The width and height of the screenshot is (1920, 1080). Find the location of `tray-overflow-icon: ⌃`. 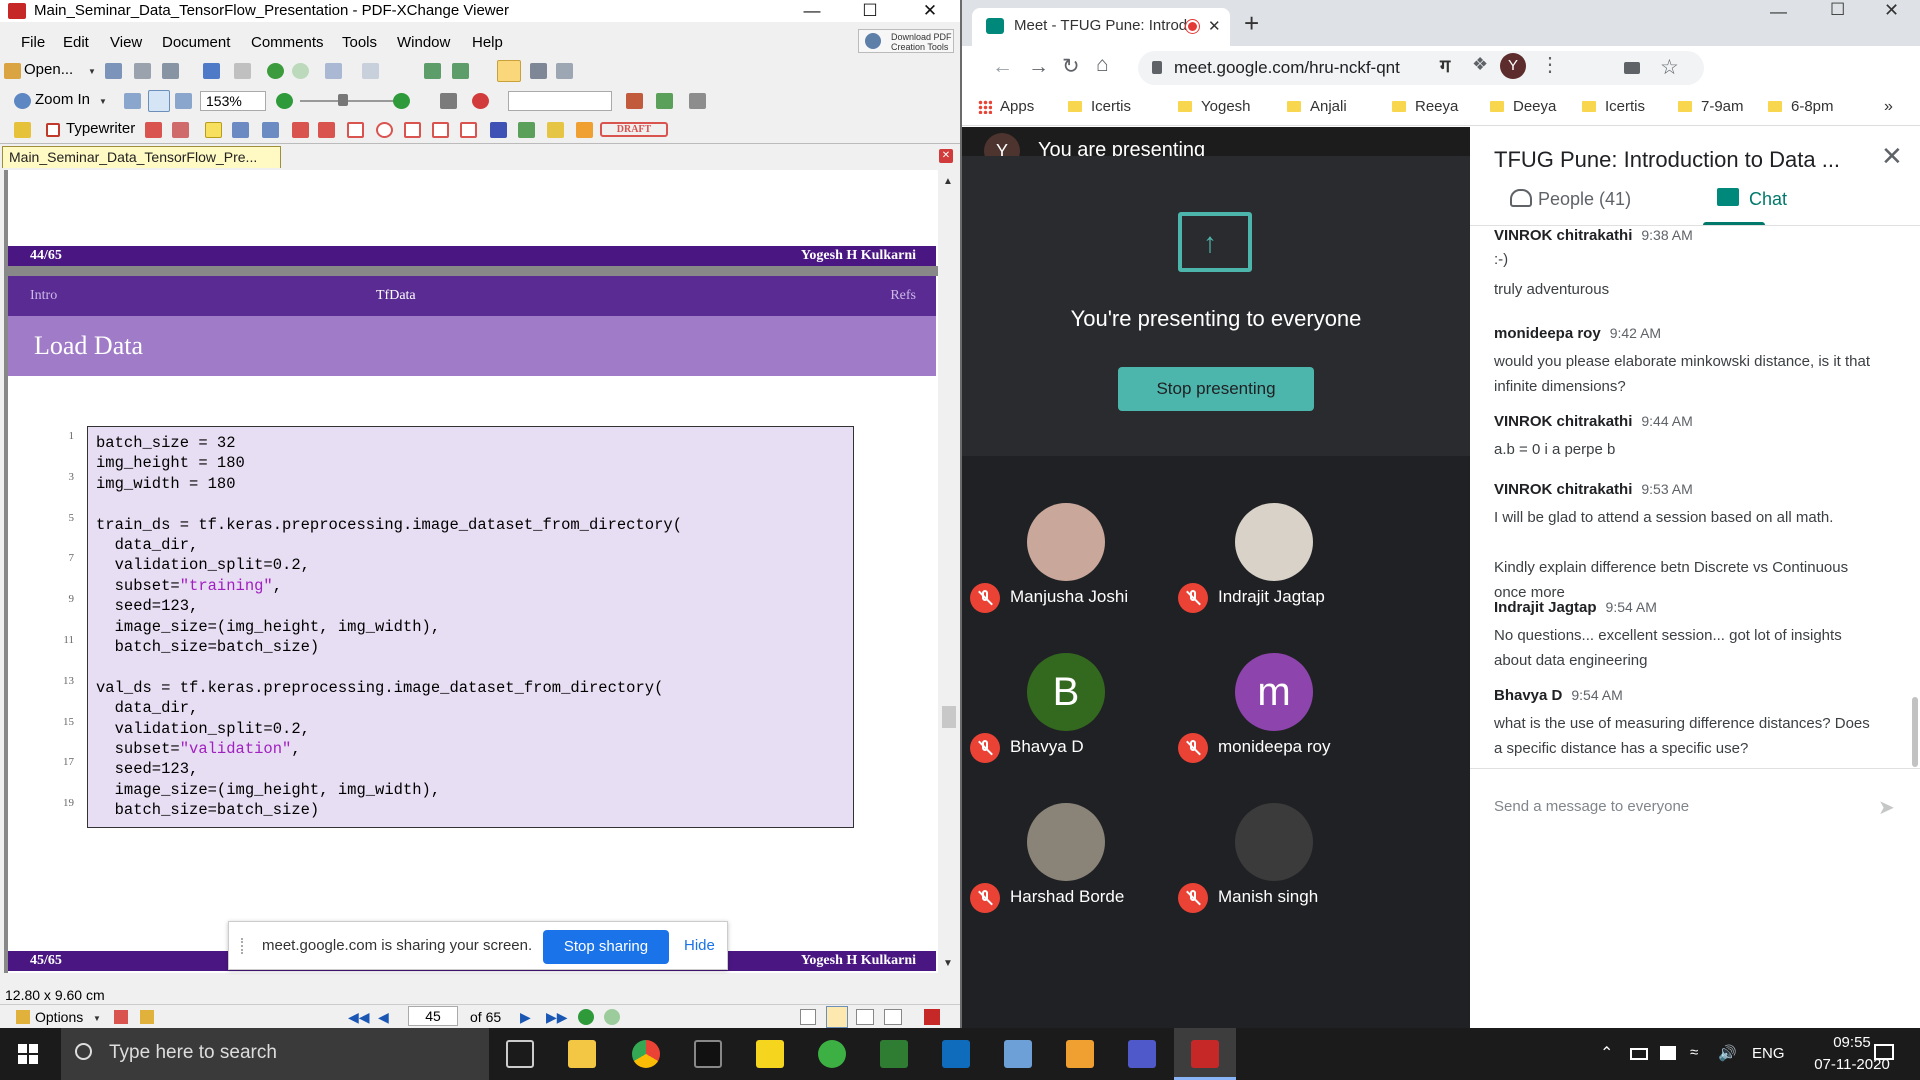

tray-overflow-icon: ⌃ is located at coordinates (1606, 1053).